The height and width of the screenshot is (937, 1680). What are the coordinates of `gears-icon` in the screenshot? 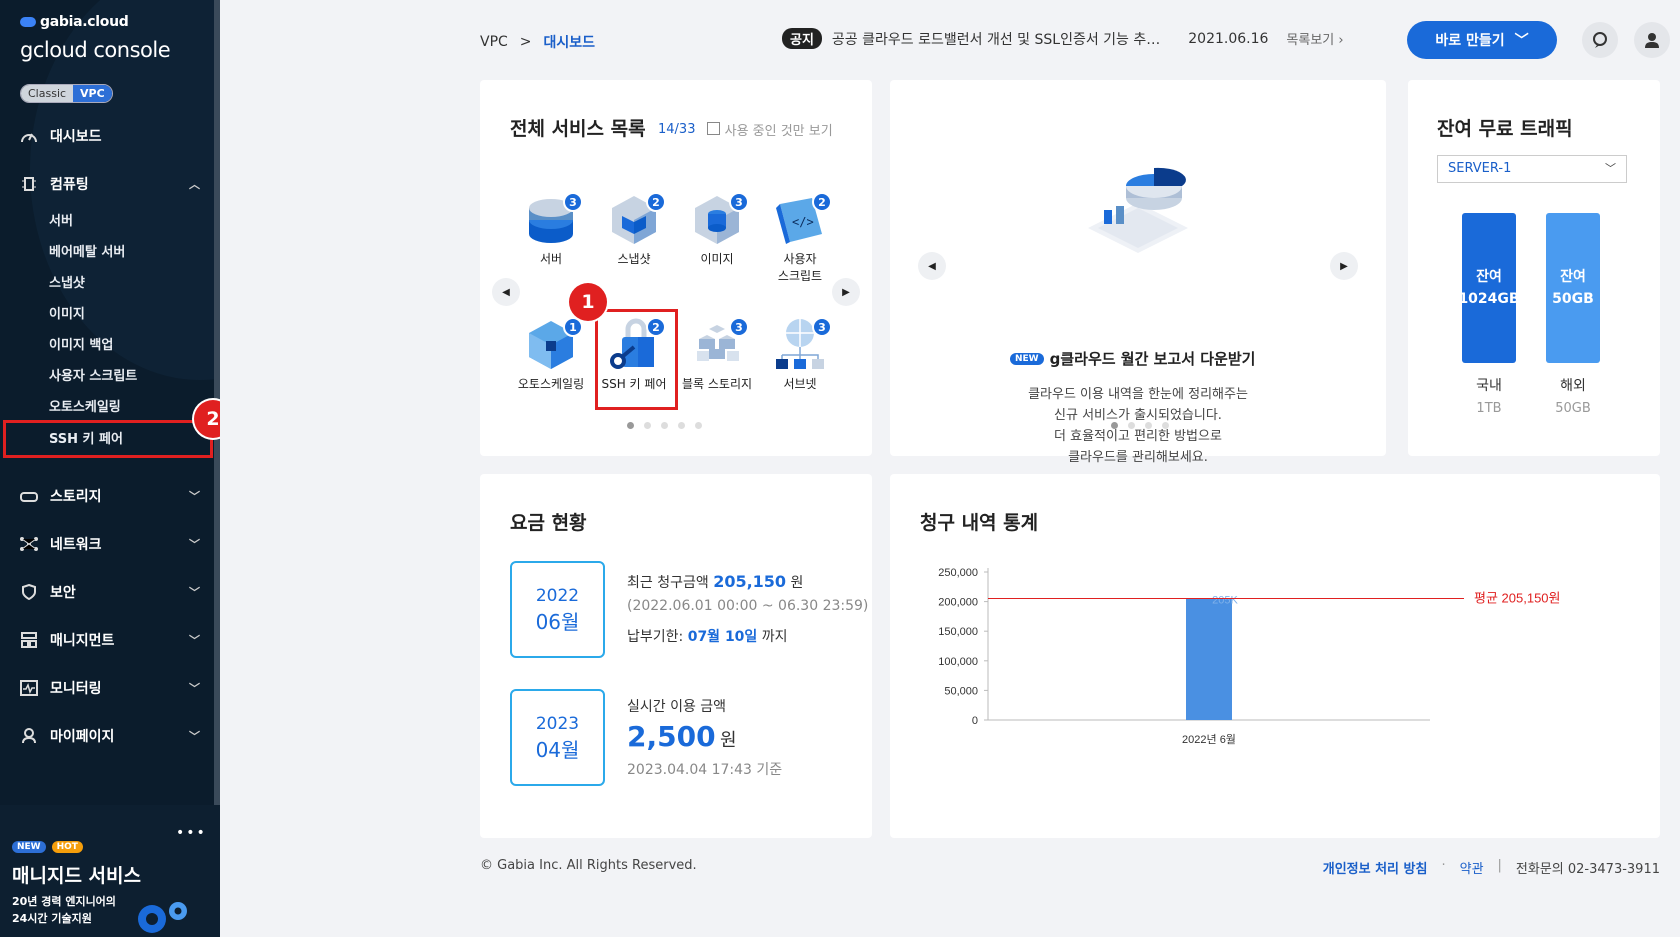 It's located at (162, 917).